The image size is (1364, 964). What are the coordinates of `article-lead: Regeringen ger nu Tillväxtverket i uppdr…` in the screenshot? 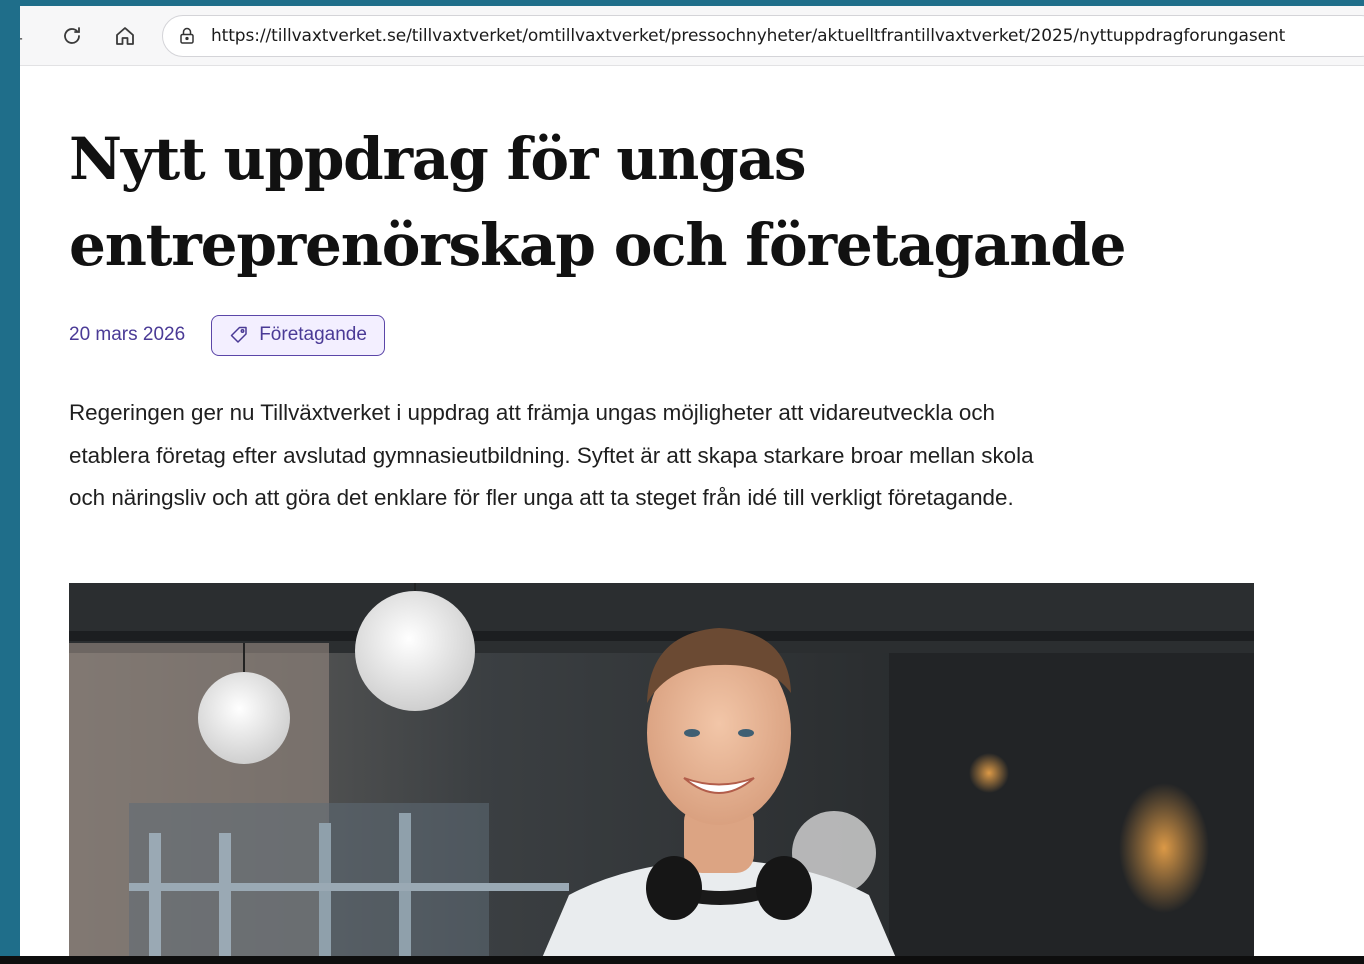 It's located at (654, 456).